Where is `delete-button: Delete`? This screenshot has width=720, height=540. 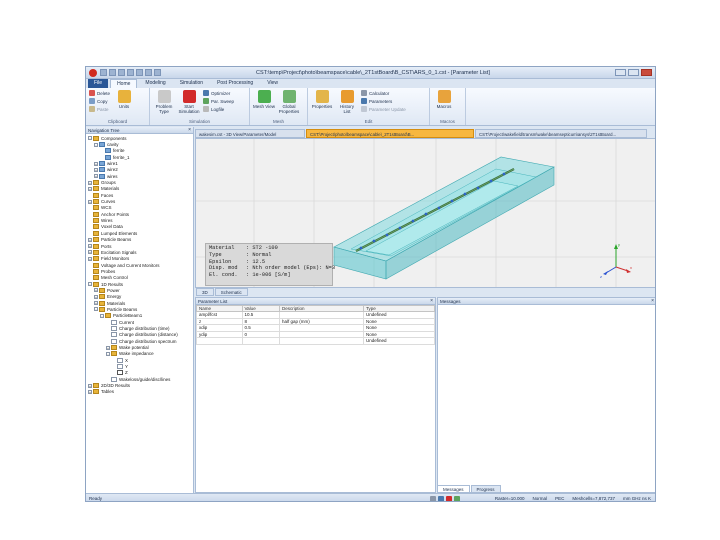 delete-button: Delete is located at coordinates (99, 93).